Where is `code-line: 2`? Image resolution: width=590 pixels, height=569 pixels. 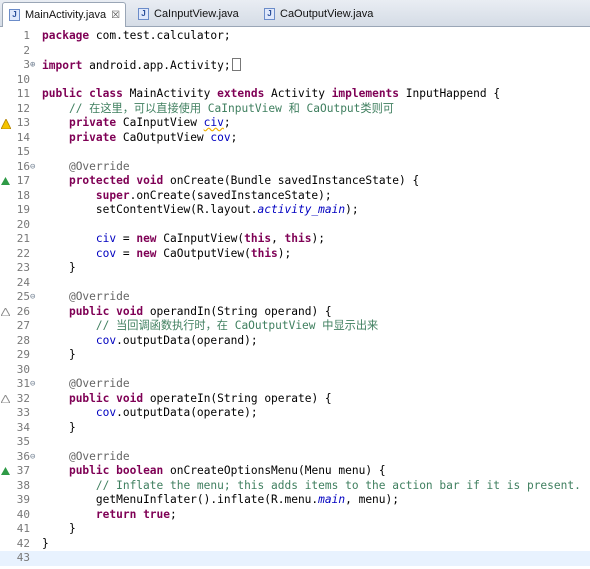 code-line: 2 is located at coordinates (295, 51).